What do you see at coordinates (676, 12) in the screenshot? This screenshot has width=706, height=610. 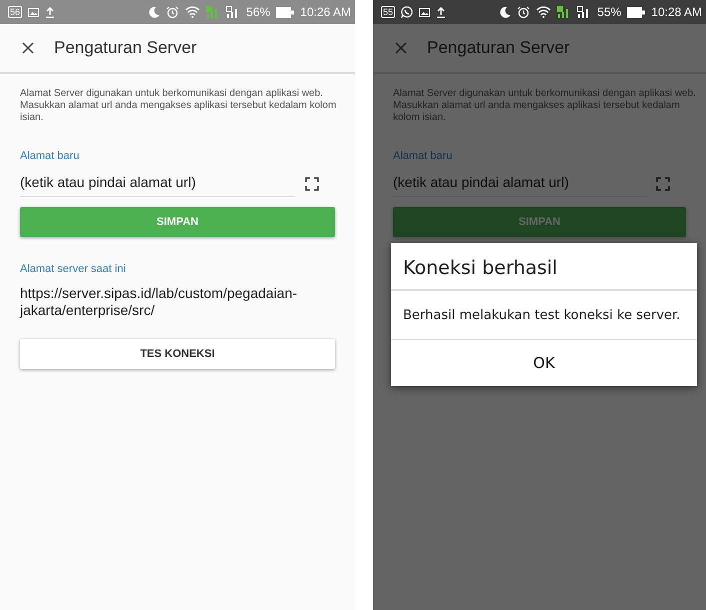 I see `clock-time: 10:28 AM` at bounding box center [676, 12].